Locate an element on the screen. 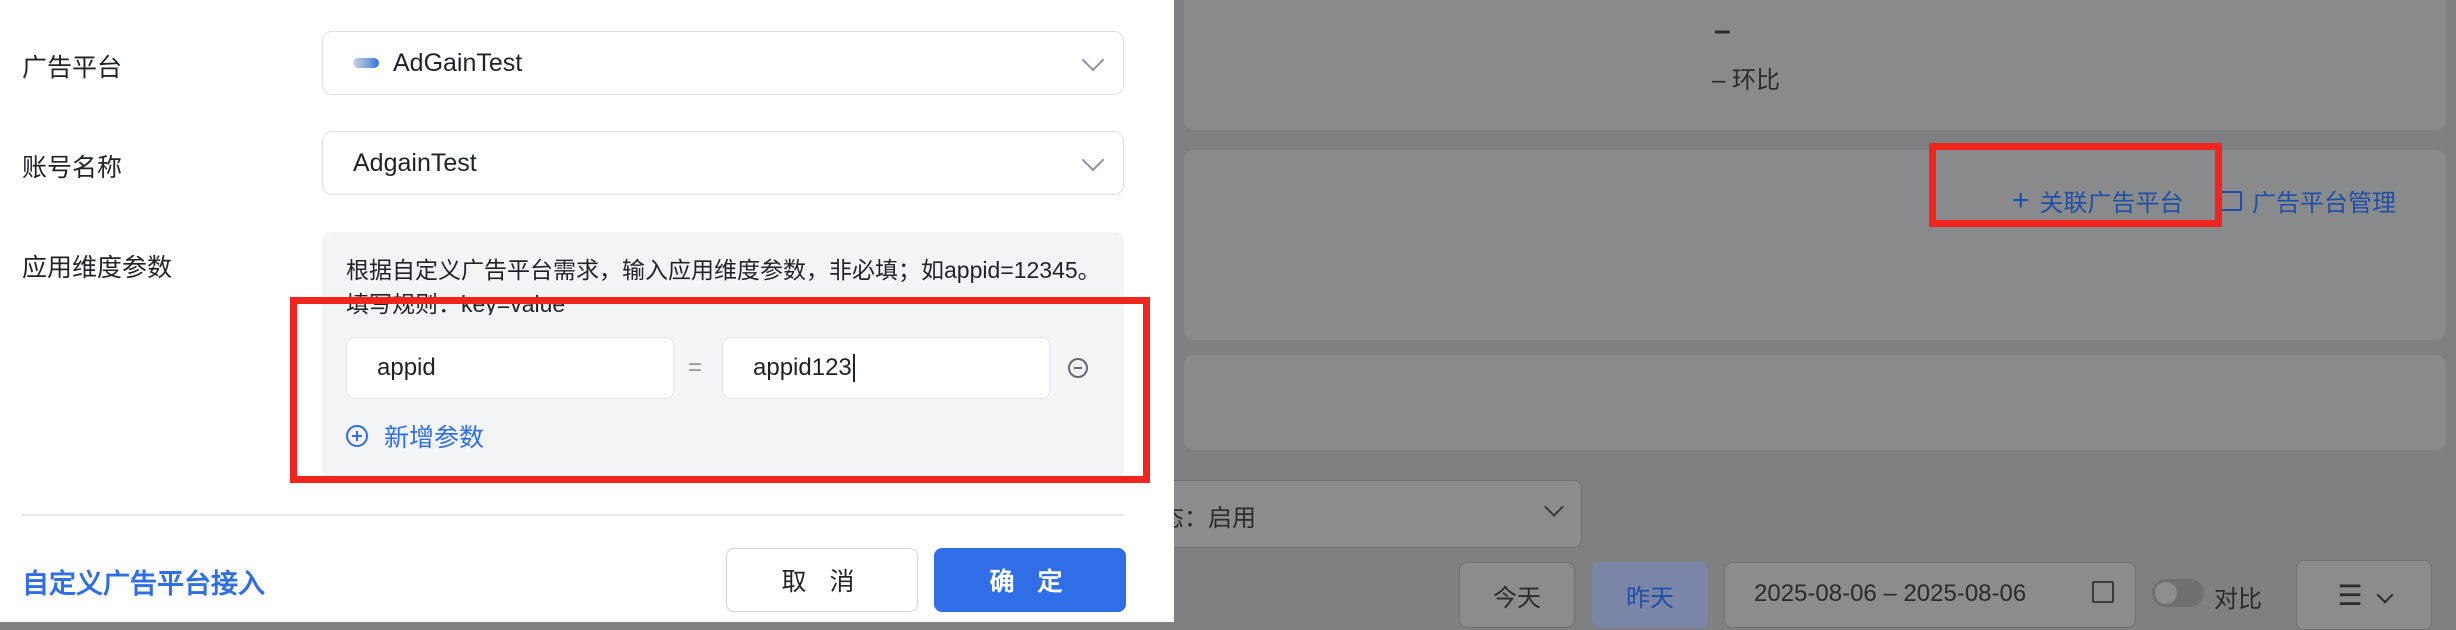  account-label: 账号名称 is located at coordinates (72, 168).